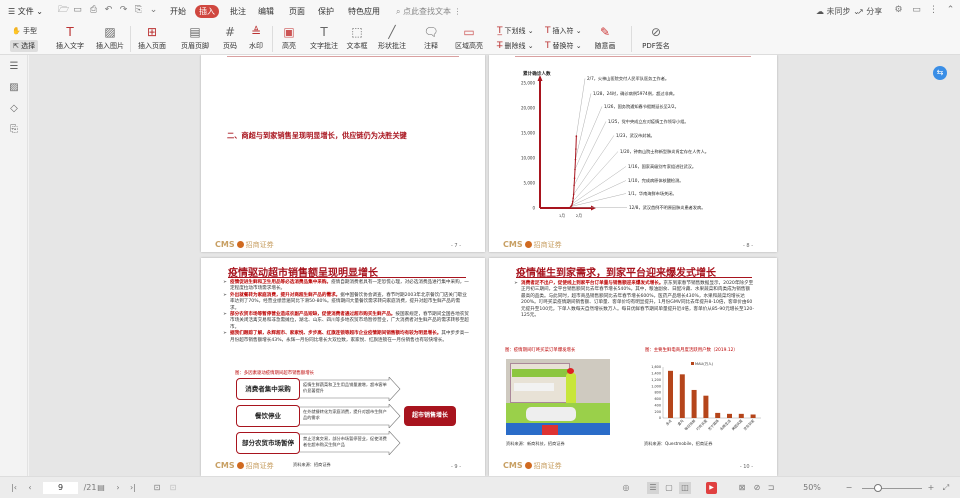 This screenshot has width=960, height=498. I want to click on page-number: - 7 -, so click(456, 246).